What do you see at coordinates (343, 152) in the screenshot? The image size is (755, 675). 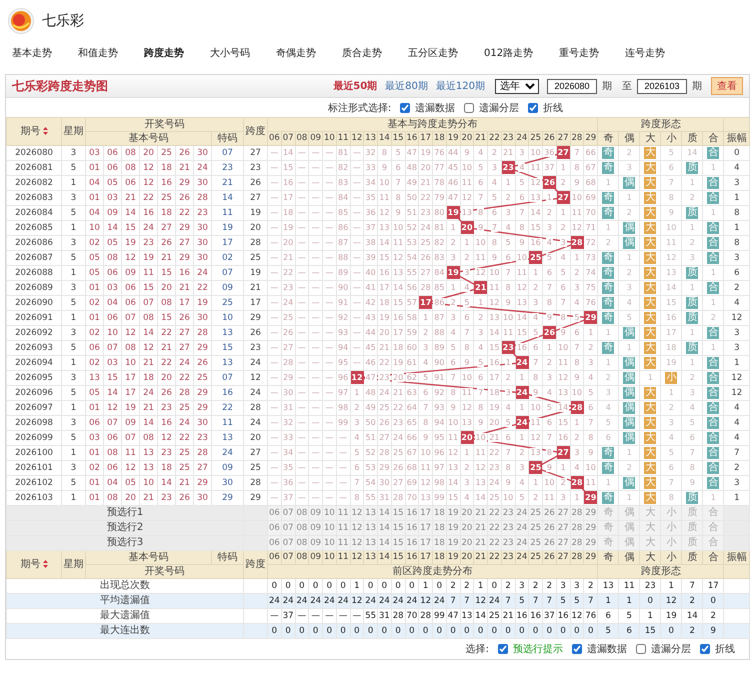 I see `omission-value: 81` at bounding box center [343, 152].